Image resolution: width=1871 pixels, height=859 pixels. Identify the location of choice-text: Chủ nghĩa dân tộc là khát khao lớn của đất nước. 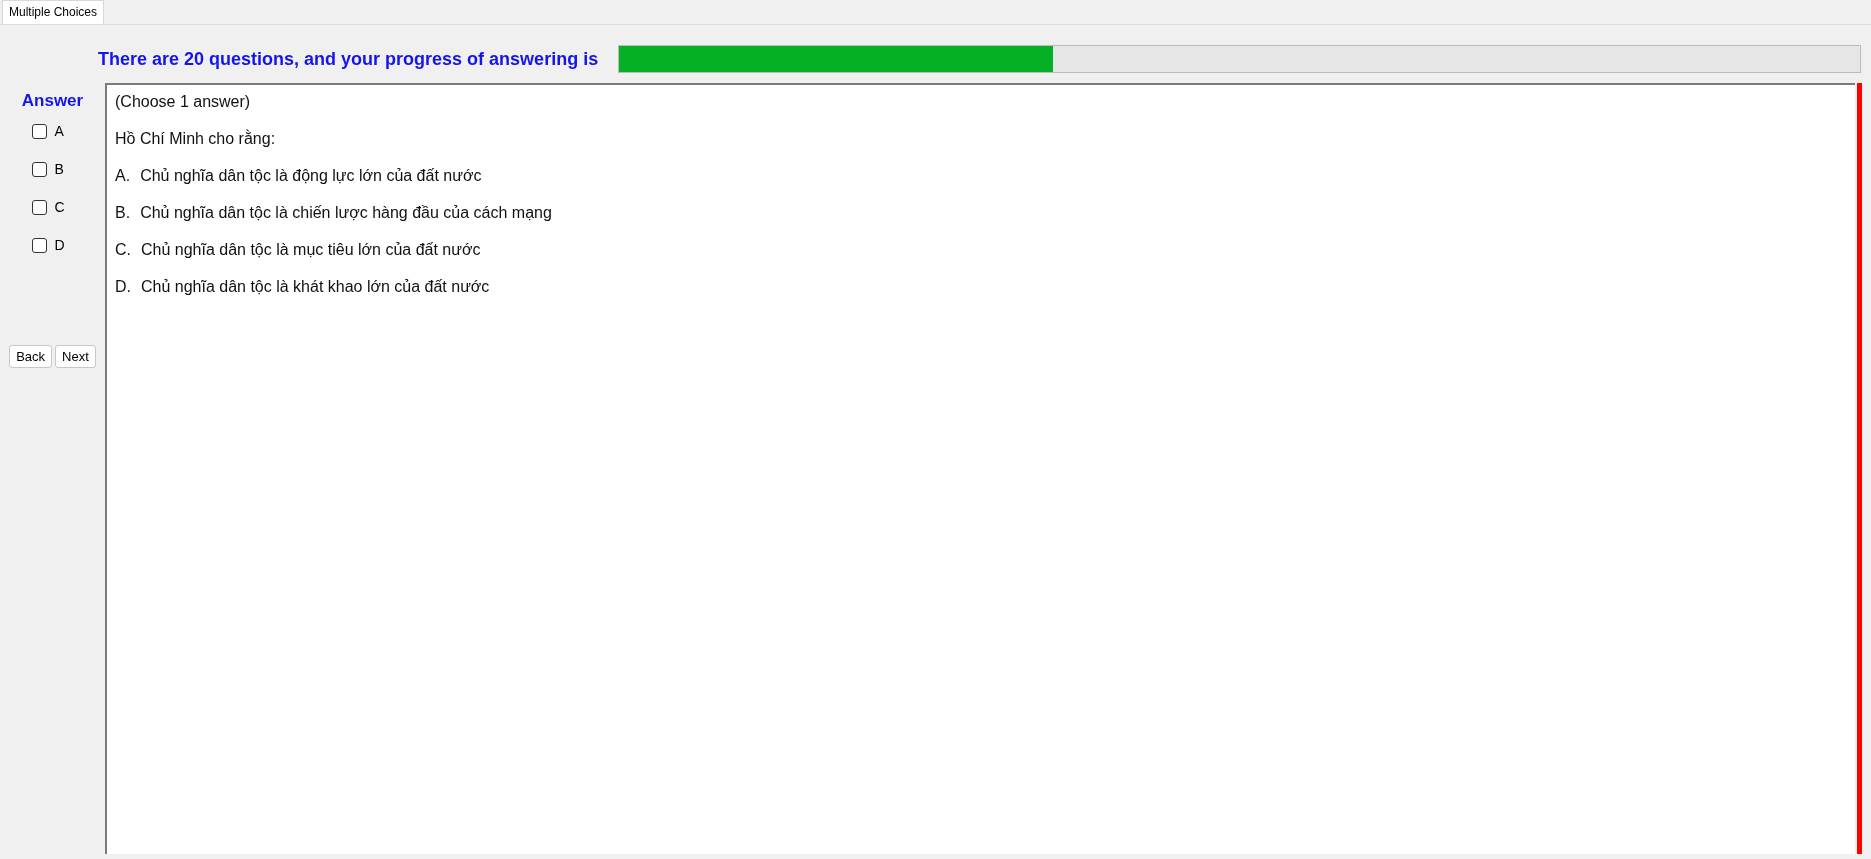
(315, 287).